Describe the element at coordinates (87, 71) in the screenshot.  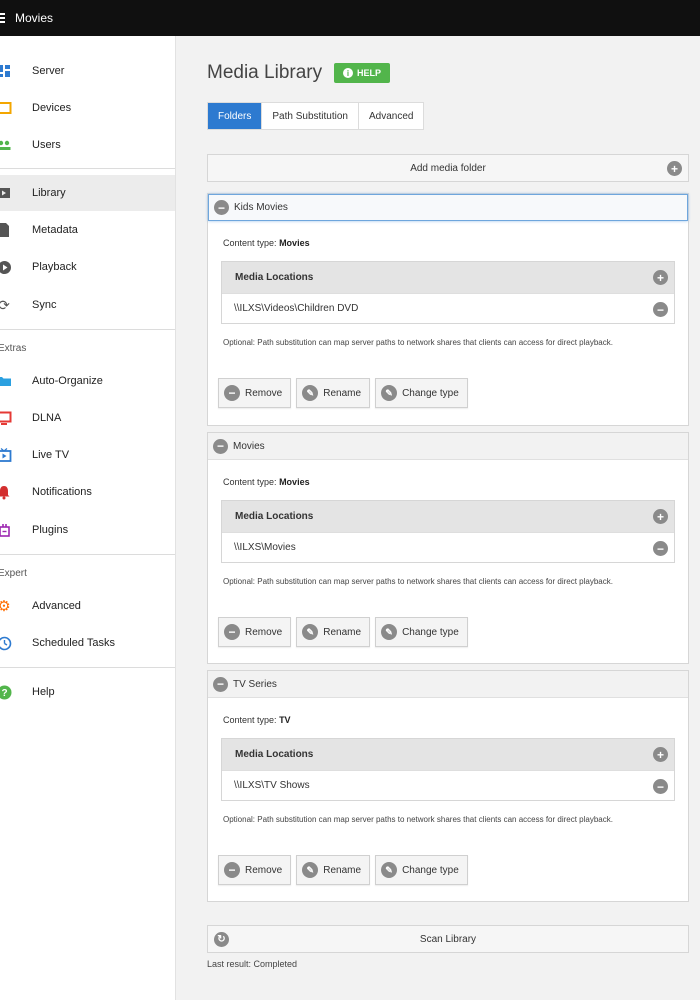
I see `sidebar-item-server: Server` at that location.